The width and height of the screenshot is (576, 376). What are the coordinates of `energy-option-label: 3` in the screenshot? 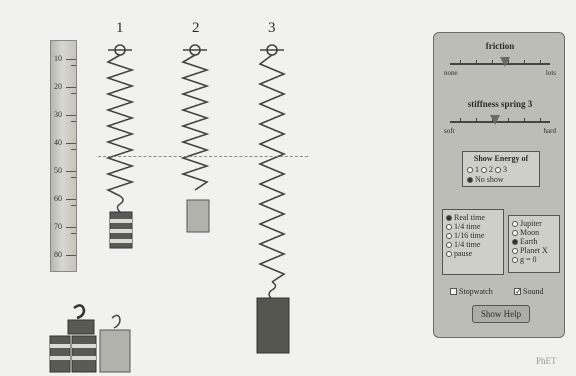 It's located at (505, 169).